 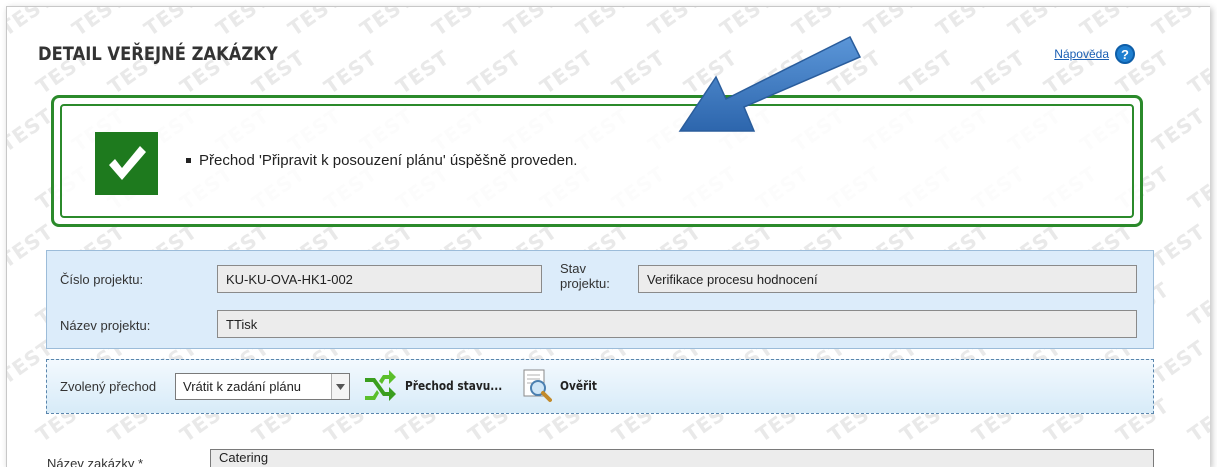 I want to click on project-number-field: KU-KU-OVA-HK1-002, so click(x=379, y=279).